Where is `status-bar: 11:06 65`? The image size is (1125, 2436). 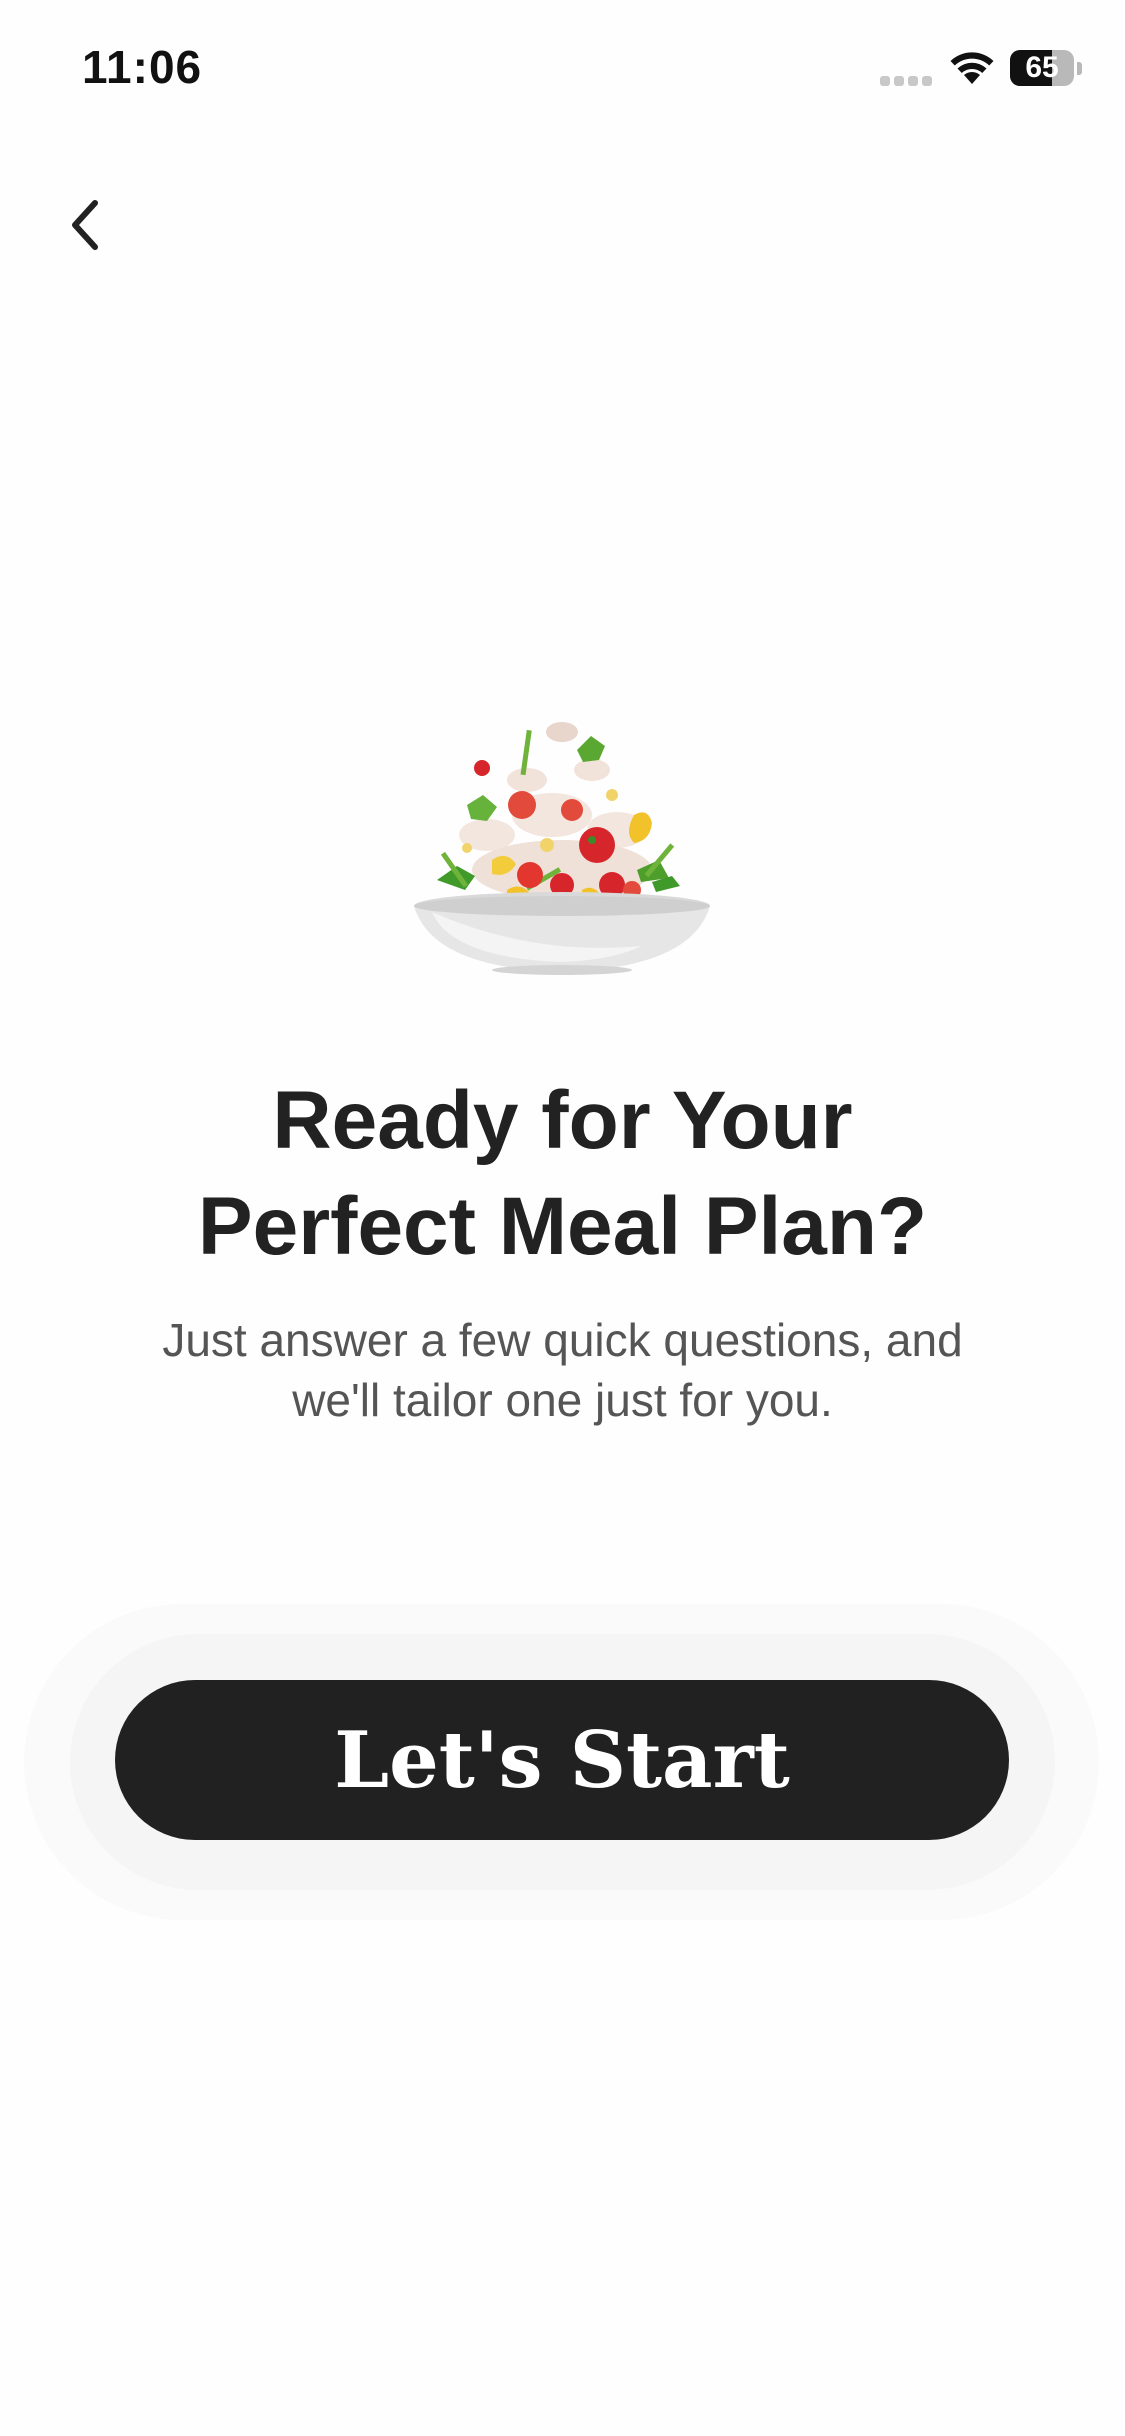
status-bar: 11:06 65 is located at coordinates (562, 70).